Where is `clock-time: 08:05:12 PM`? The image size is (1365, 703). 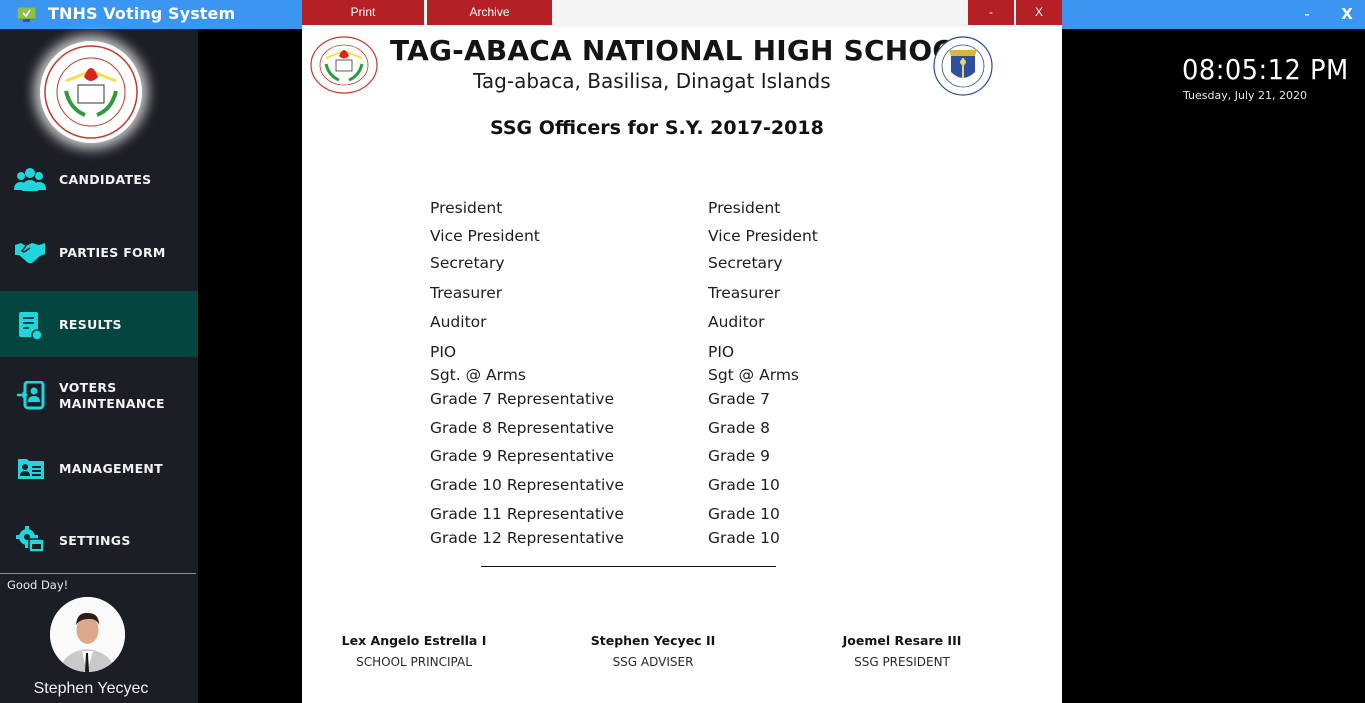 clock-time: 08:05:12 PM is located at coordinates (1265, 69).